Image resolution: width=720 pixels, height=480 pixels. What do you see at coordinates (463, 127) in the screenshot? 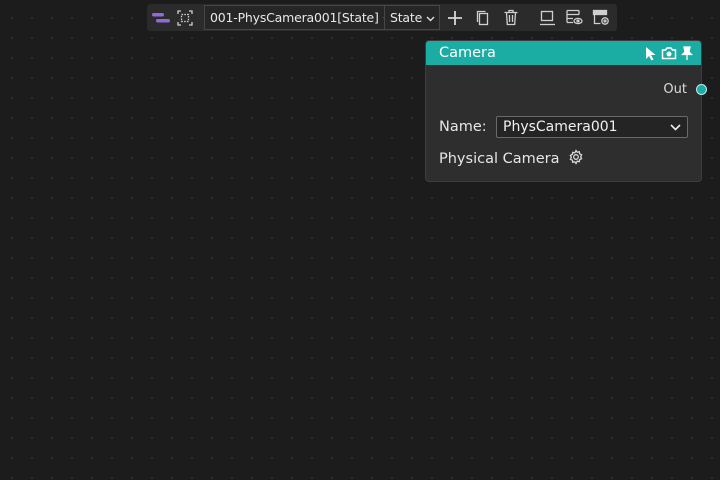
I see `name-label: Name:` at bounding box center [463, 127].